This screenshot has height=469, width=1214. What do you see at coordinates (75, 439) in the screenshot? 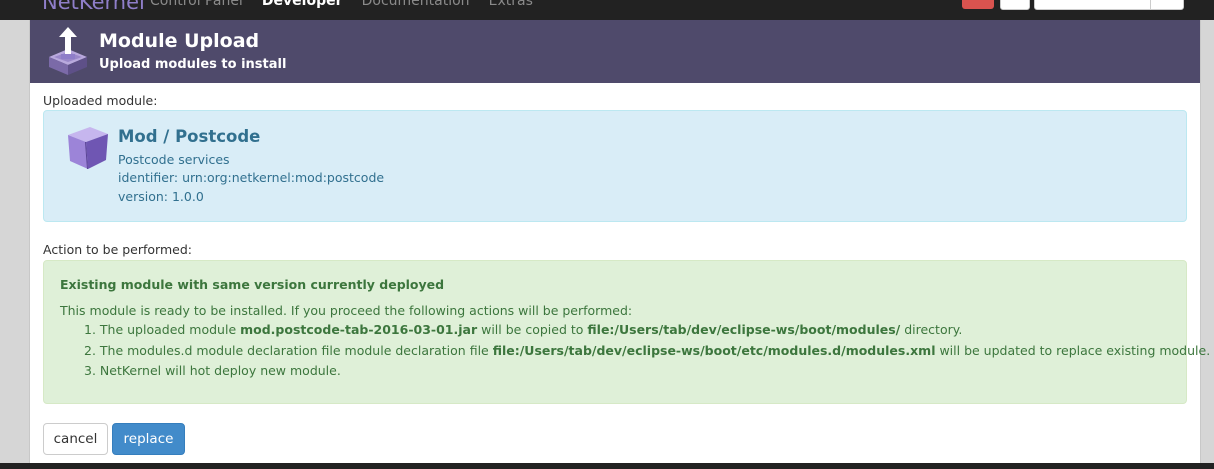
I see `cancel-button: cancel` at bounding box center [75, 439].